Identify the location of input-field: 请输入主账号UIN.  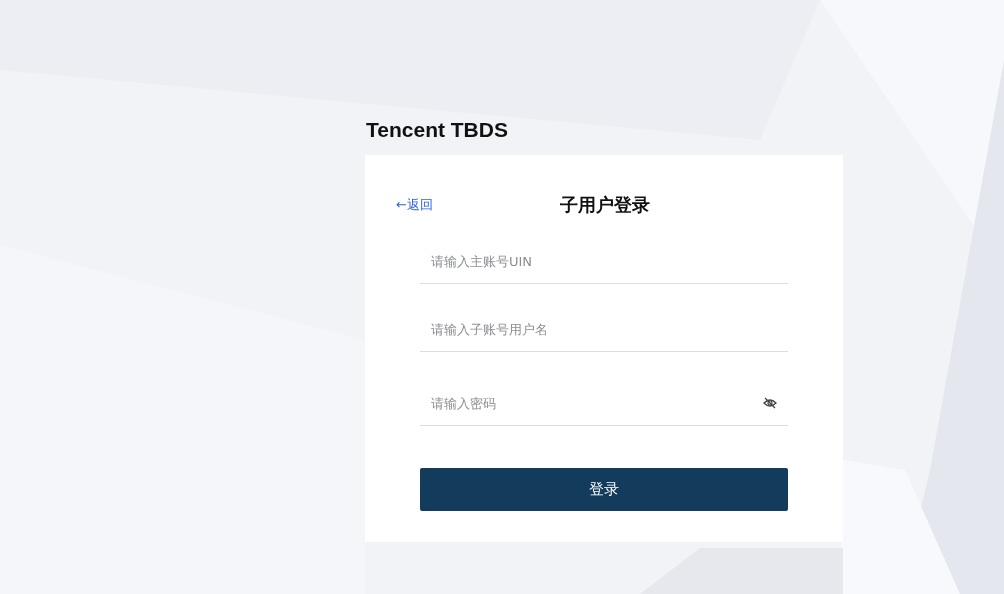
(604, 261).